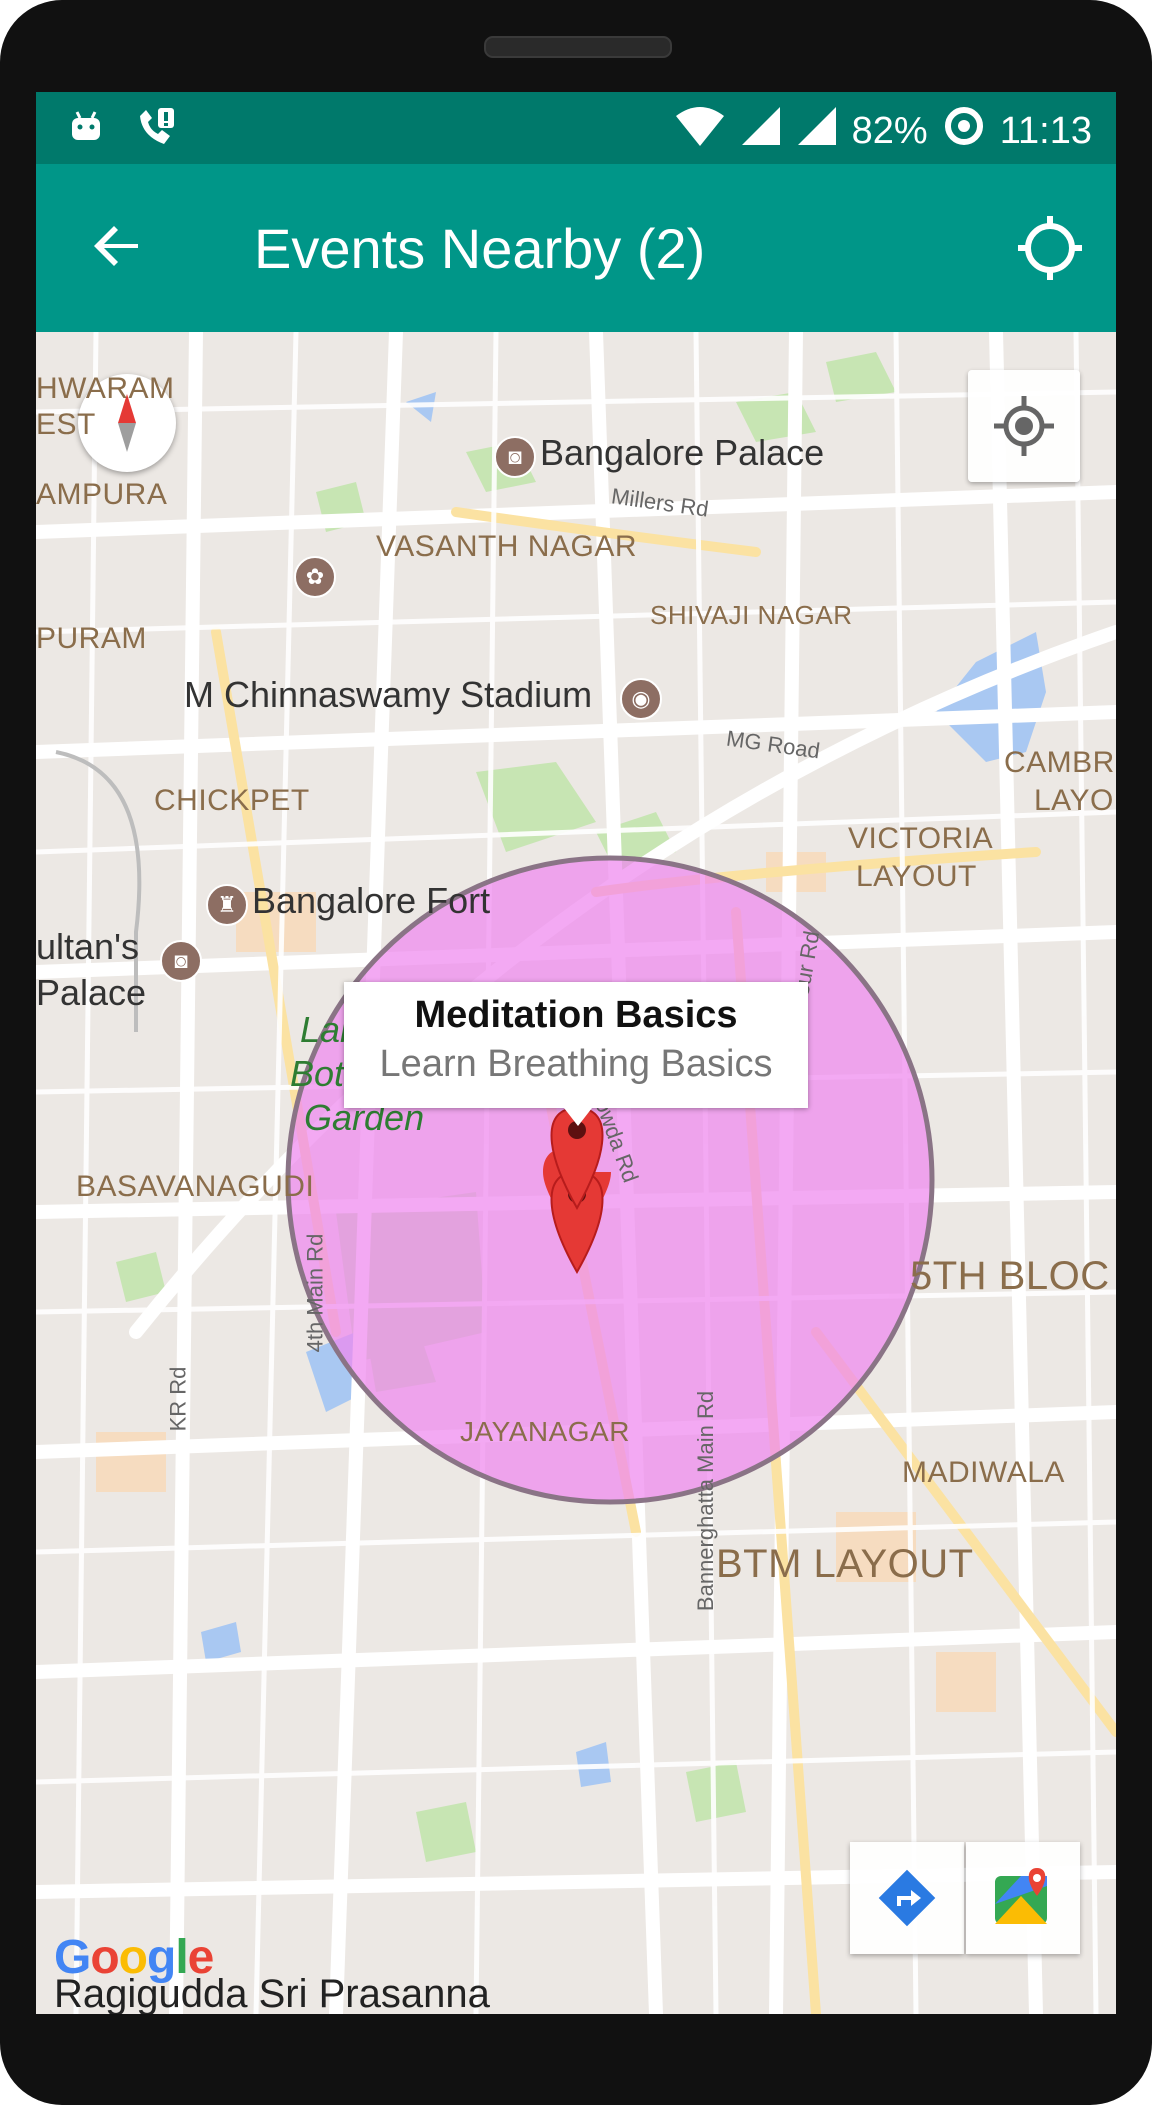 The width and height of the screenshot is (1152, 2105). Describe the element at coordinates (1074, 800) in the screenshot. I see `area-label: LAYO` at that location.